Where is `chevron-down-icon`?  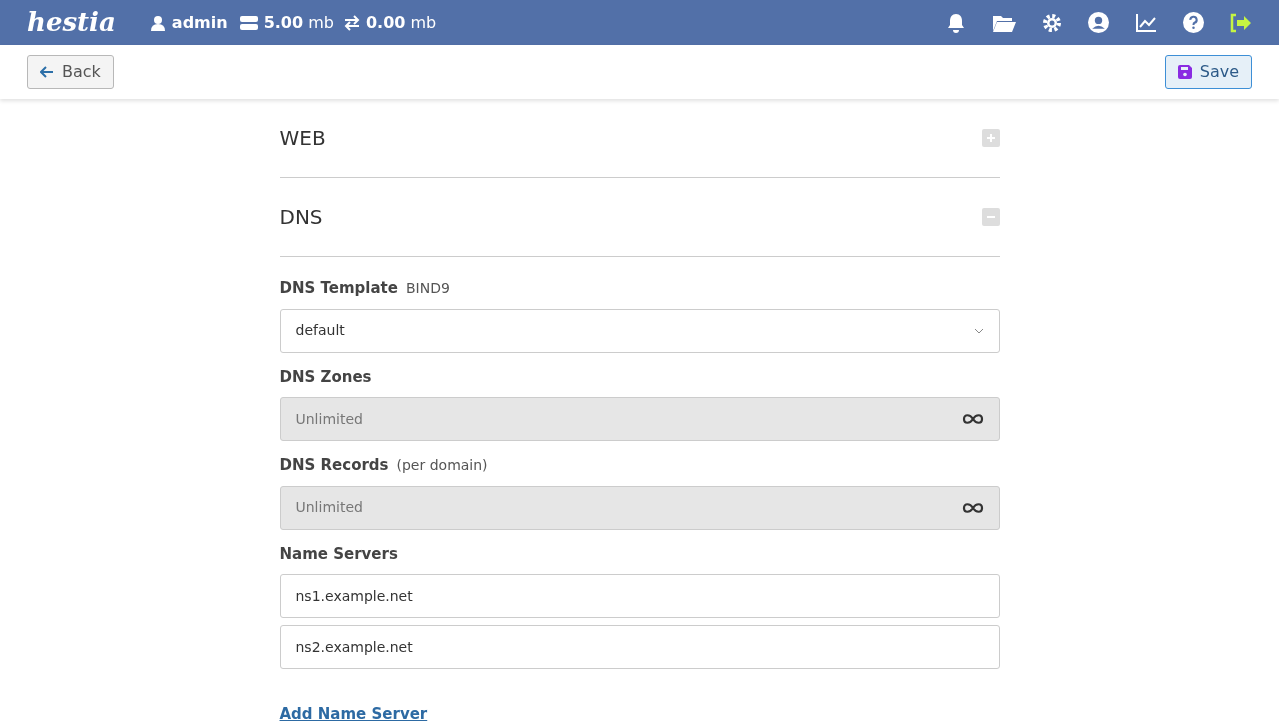 chevron-down-icon is located at coordinates (978, 330).